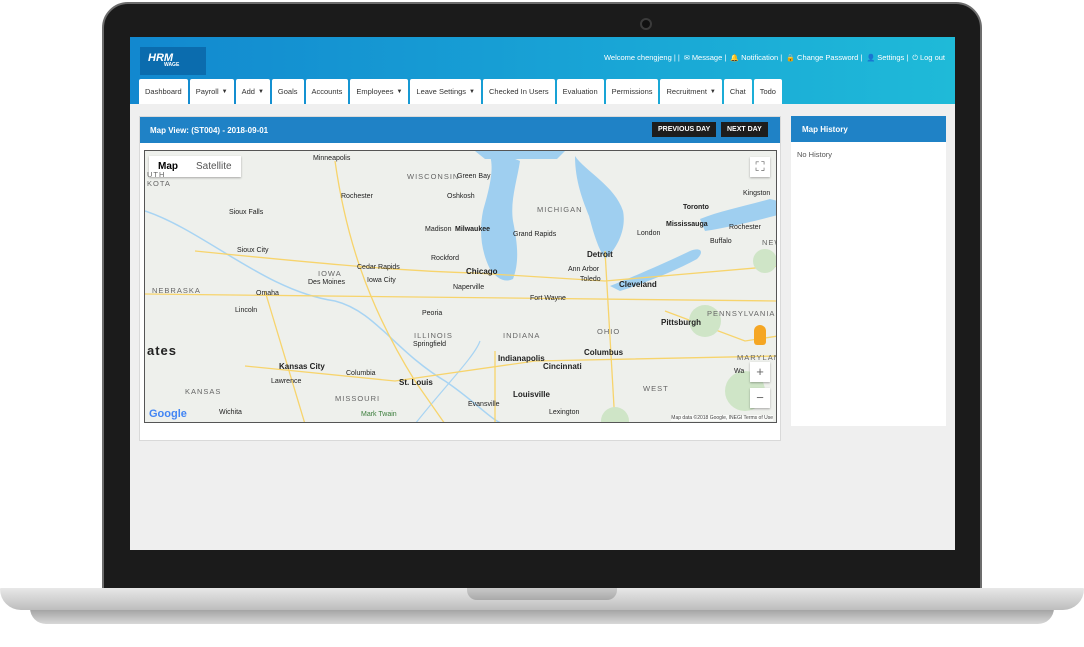 The width and height of the screenshot is (1084, 647). Describe the element at coordinates (761, 57) in the screenshot. I see `notification-link: Notification |` at that location.